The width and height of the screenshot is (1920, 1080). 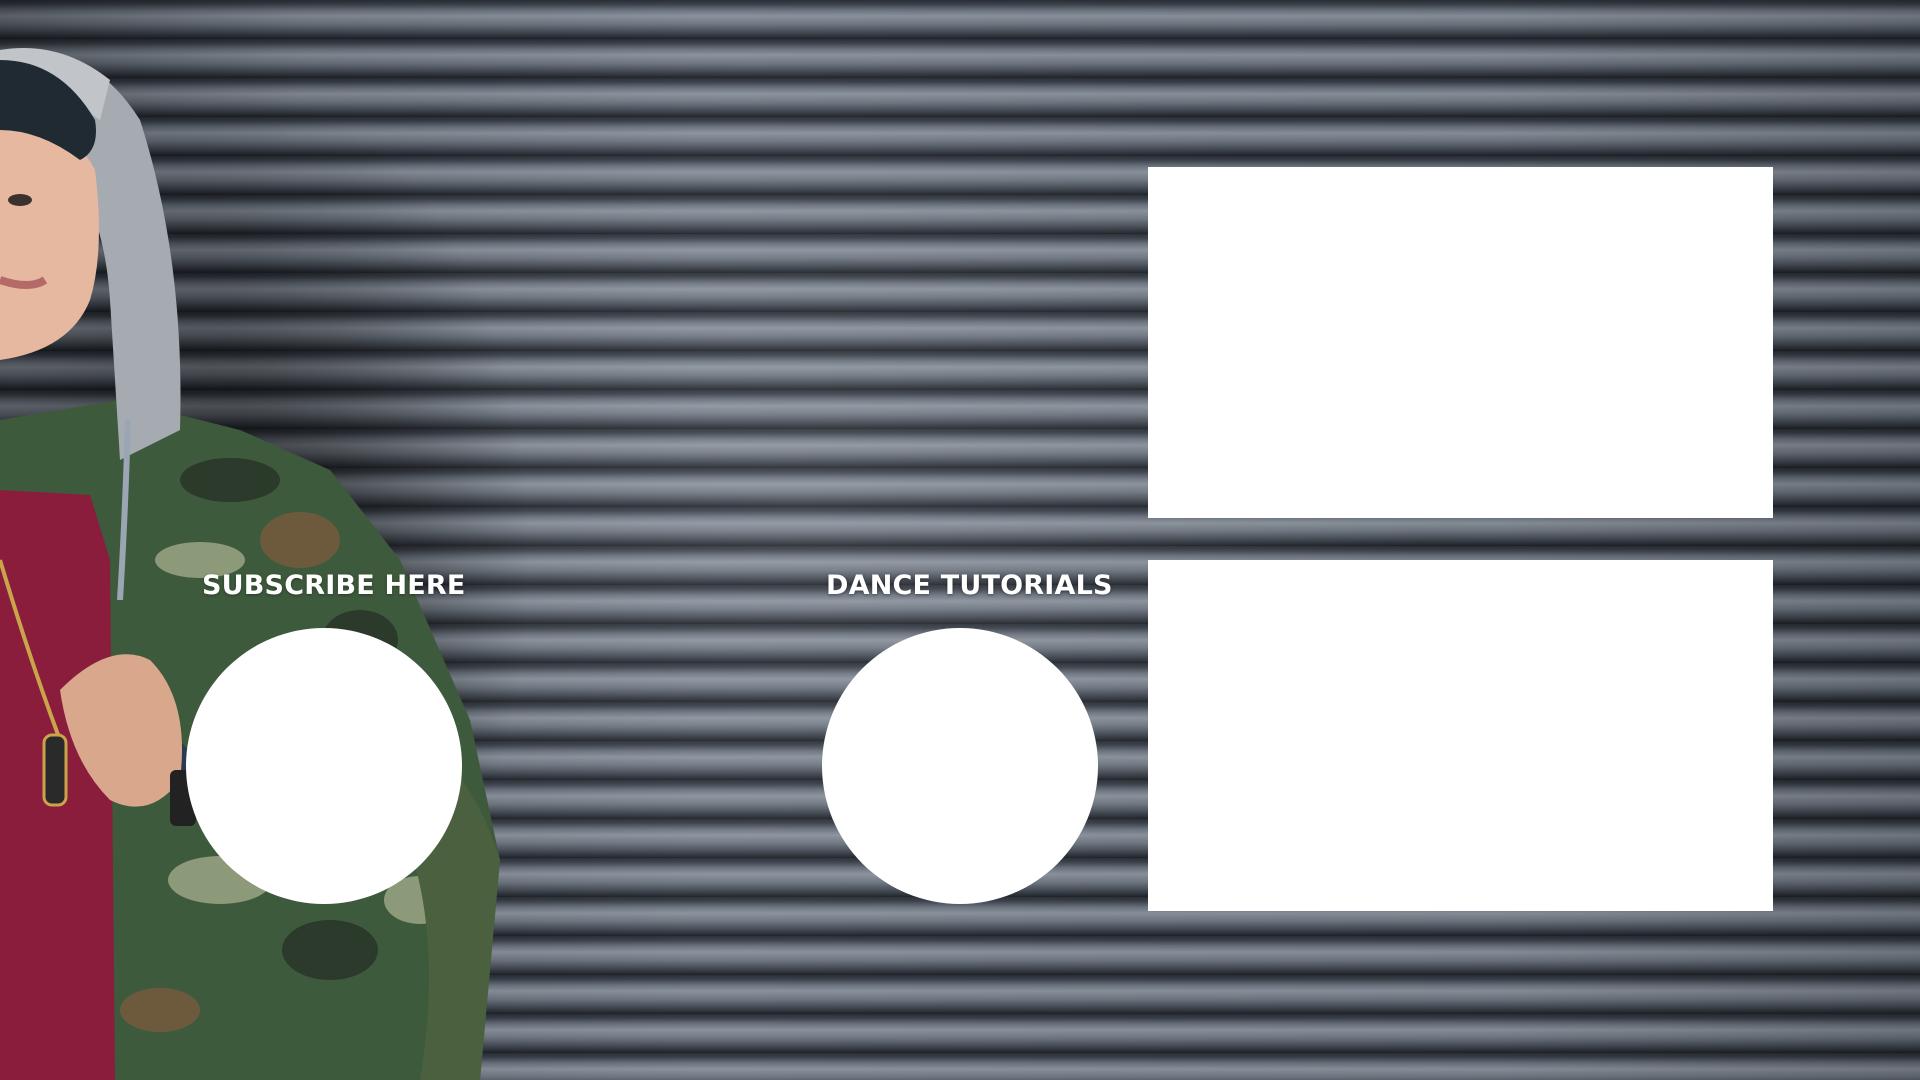 What do you see at coordinates (334, 585) in the screenshot?
I see `subscribe-label: SUBSCRIBE HERE` at bounding box center [334, 585].